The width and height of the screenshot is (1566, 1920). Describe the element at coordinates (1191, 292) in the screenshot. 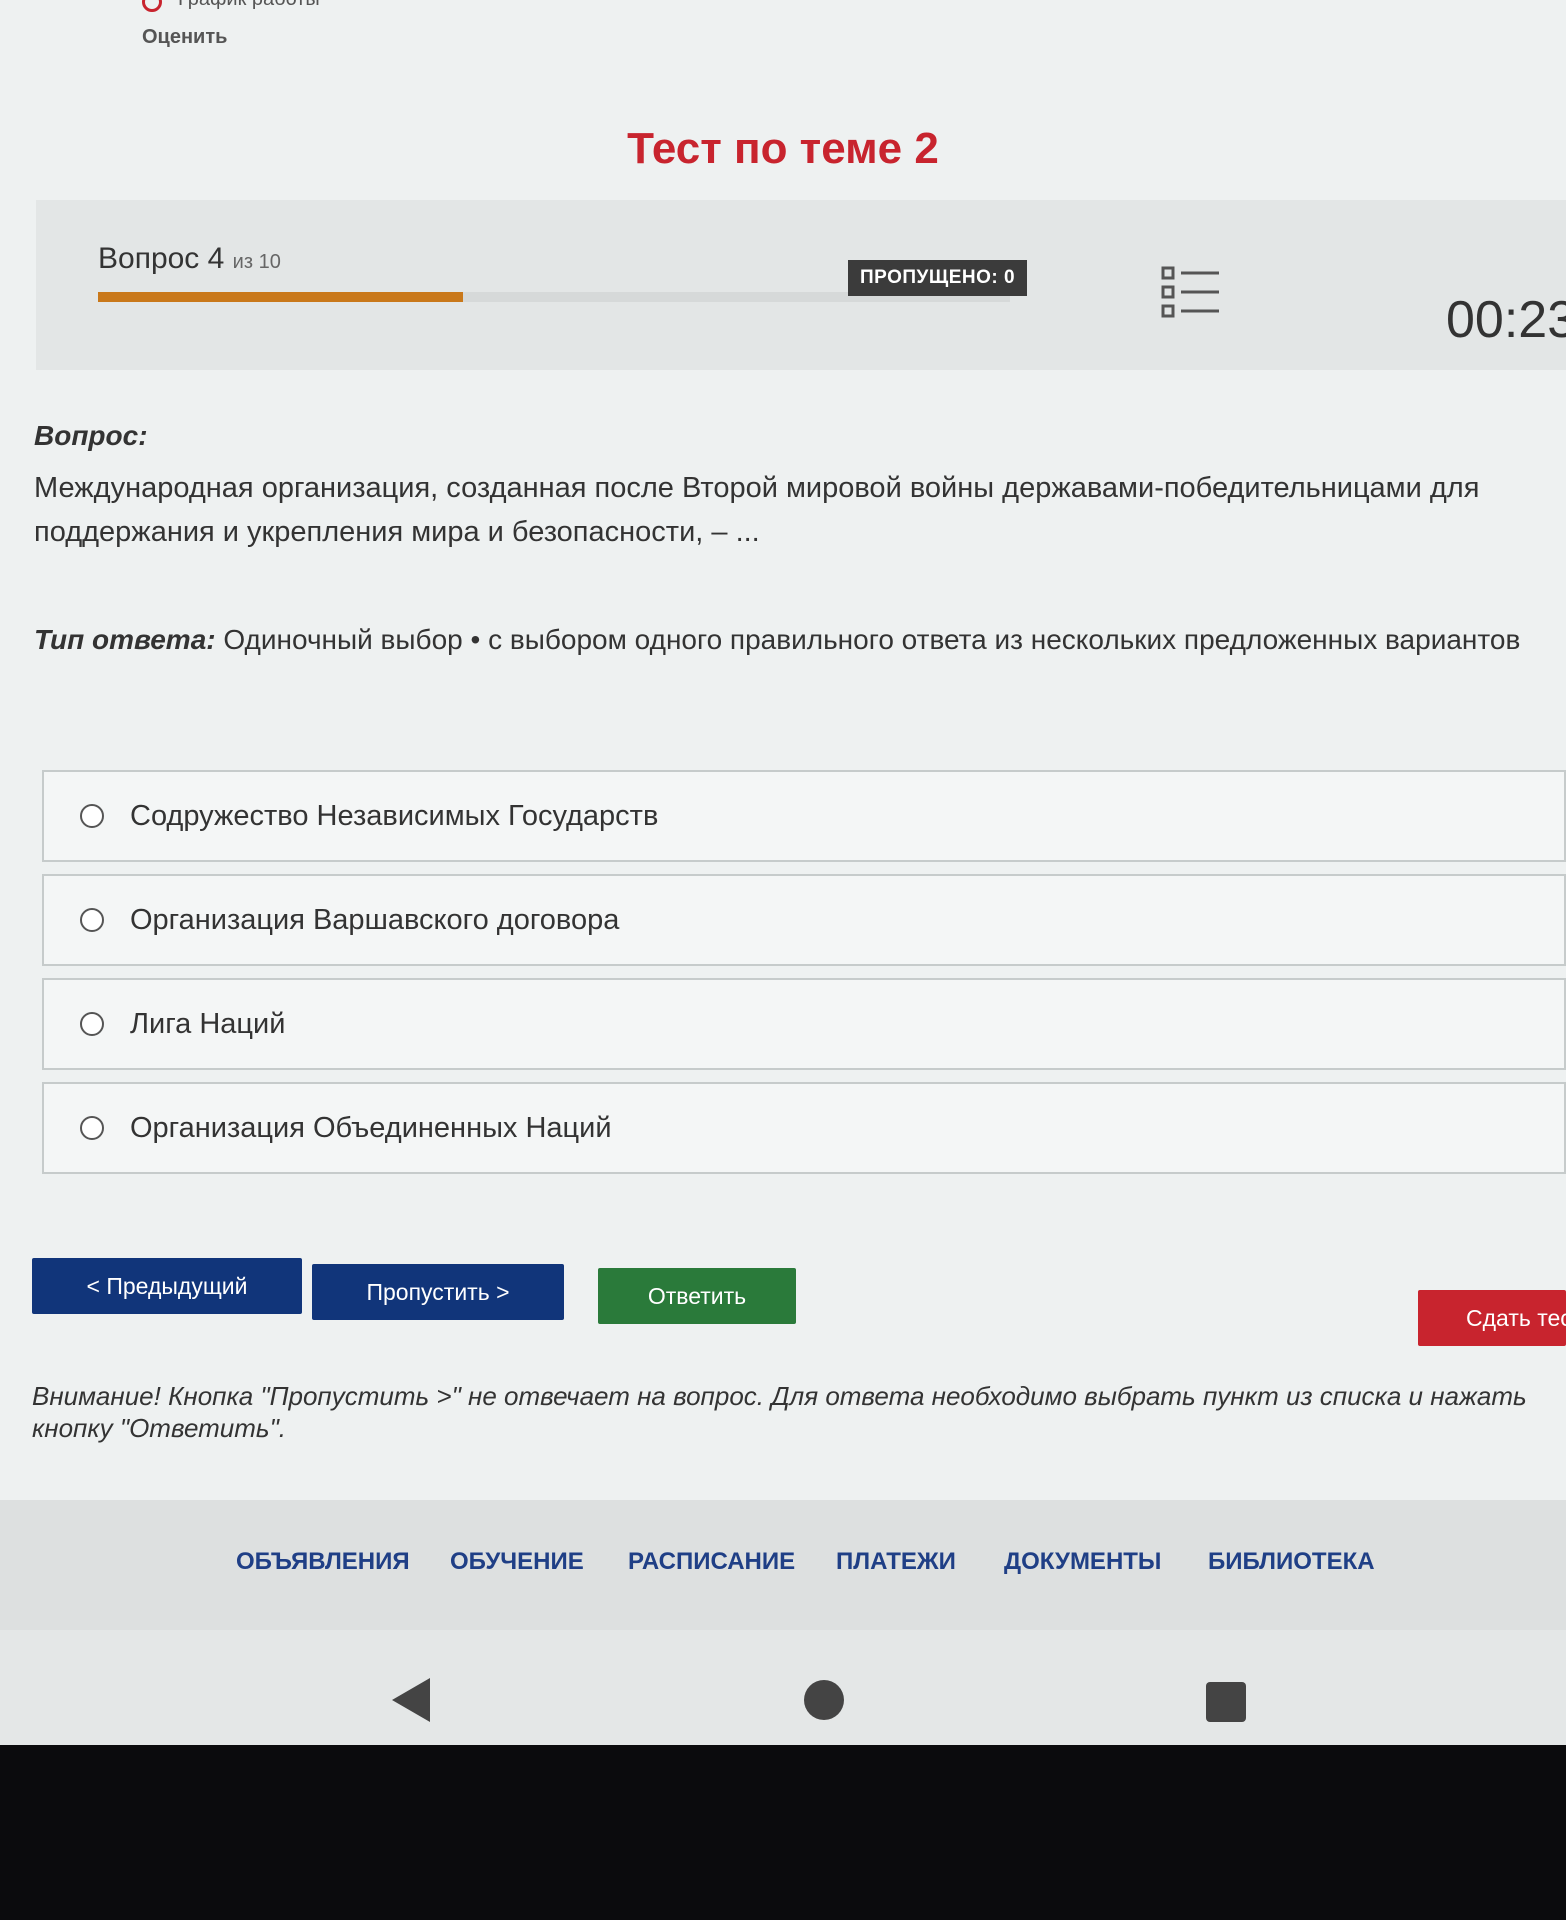

I see `question-list-icon` at that location.